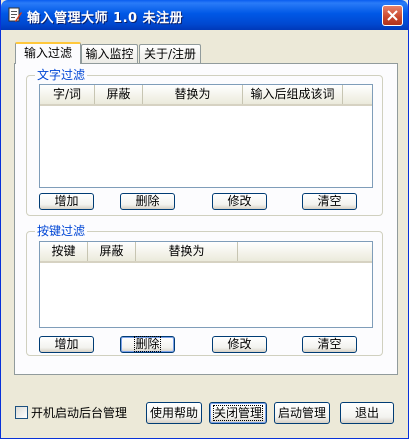 This screenshot has width=409, height=439. Describe the element at coordinates (15, 15) in the screenshot. I see `notepad-icon` at that location.